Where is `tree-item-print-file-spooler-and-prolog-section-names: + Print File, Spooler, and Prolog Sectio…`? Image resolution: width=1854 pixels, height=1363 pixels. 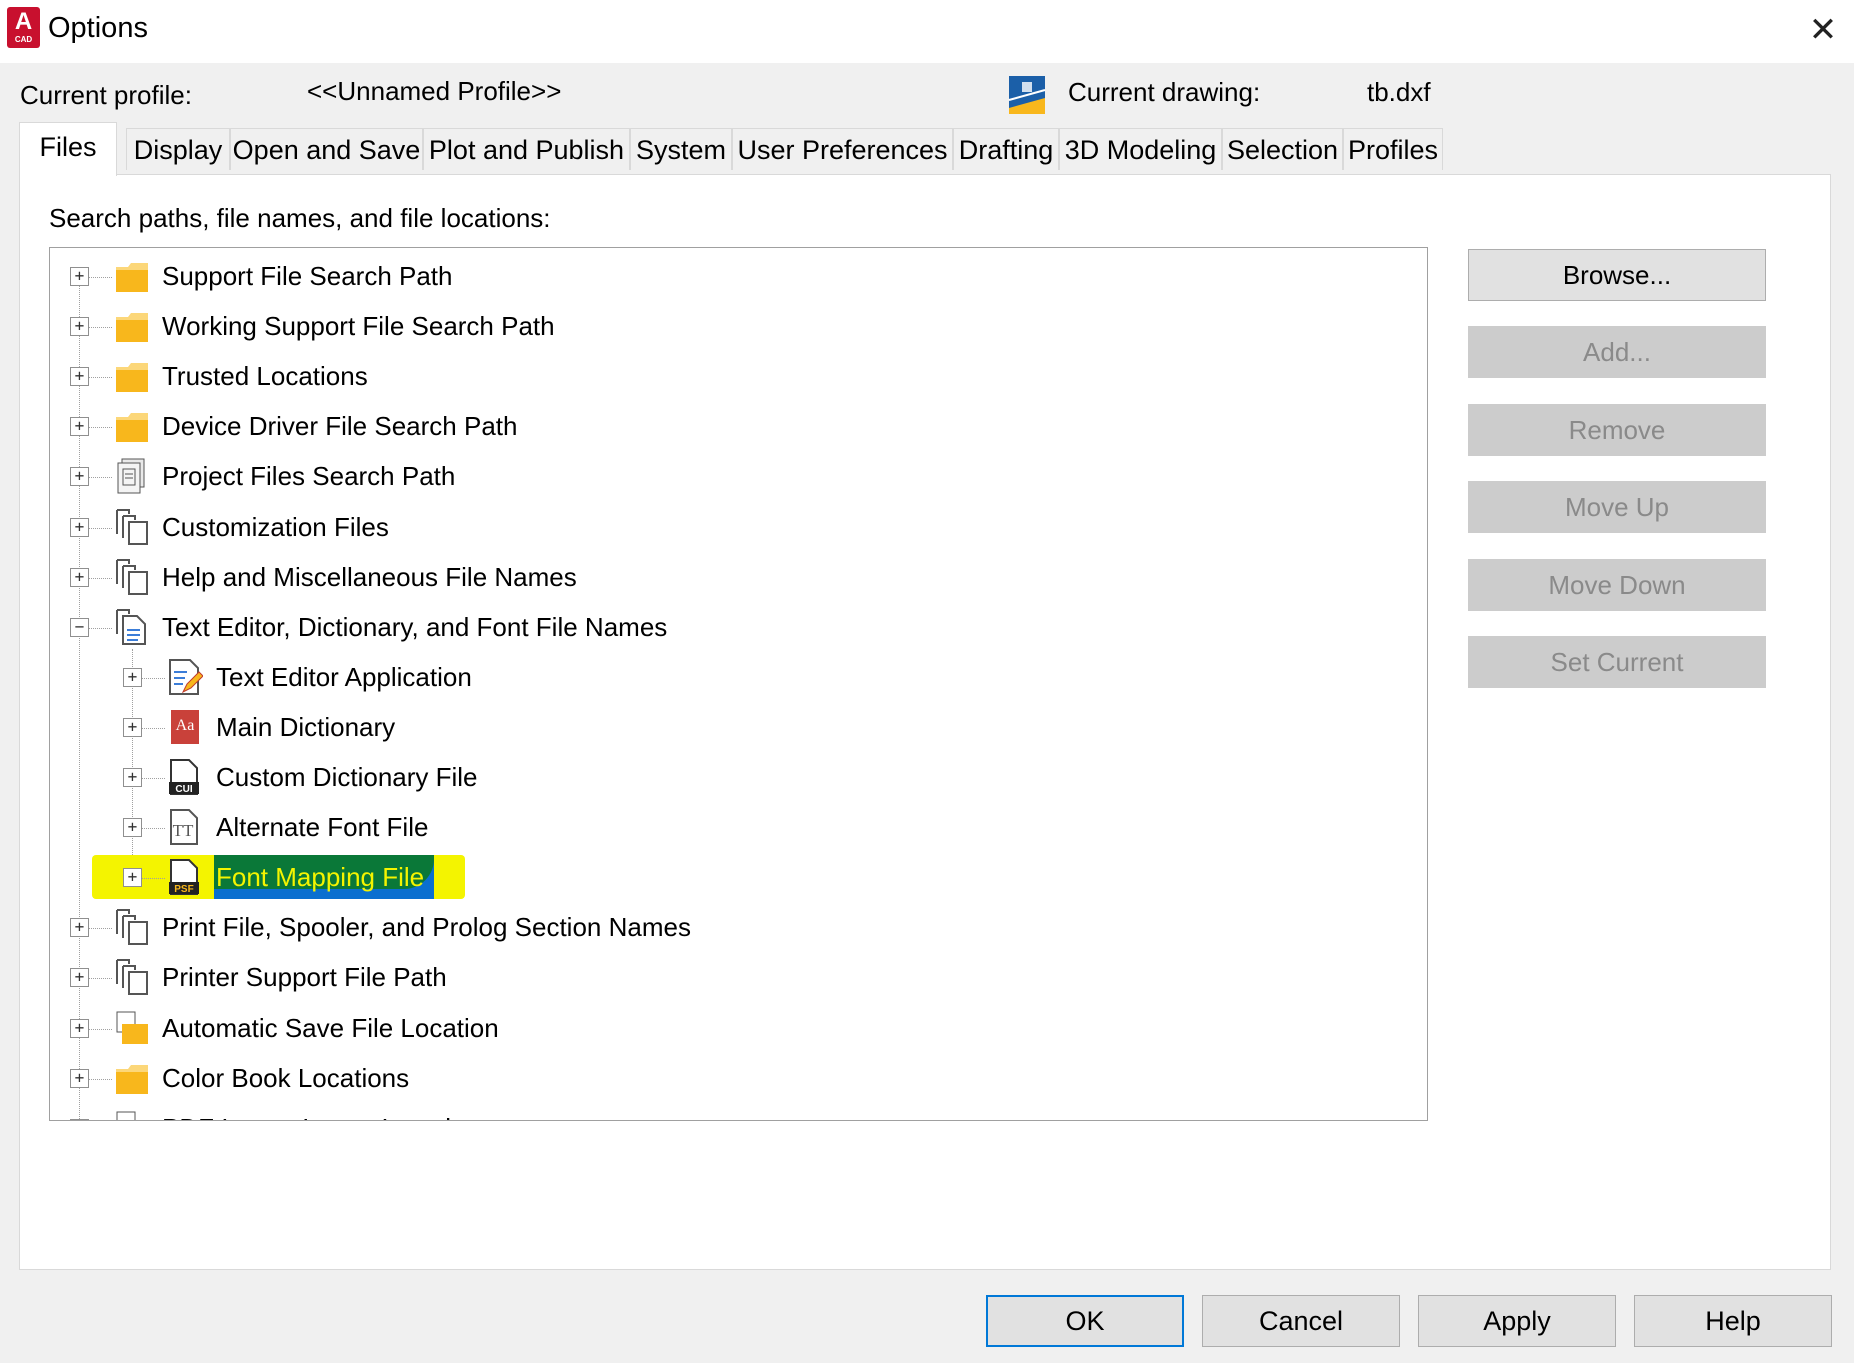
tree-item-print-file-spooler-and-prolog-section-names: + Print File, Spooler, and Prolog Sectio… is located at coordinates (715, 928).